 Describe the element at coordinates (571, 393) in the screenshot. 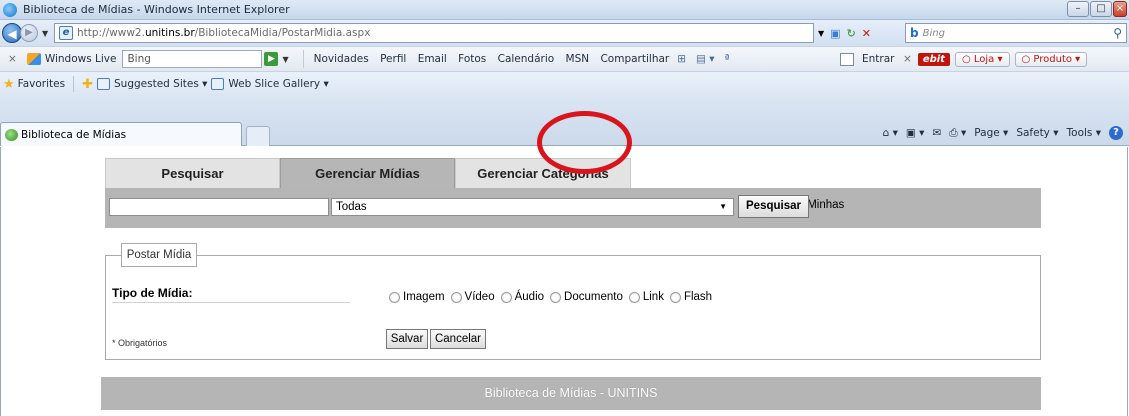

I see `site-footer: Biblioteca de Mídias - UNITINS` at that location.